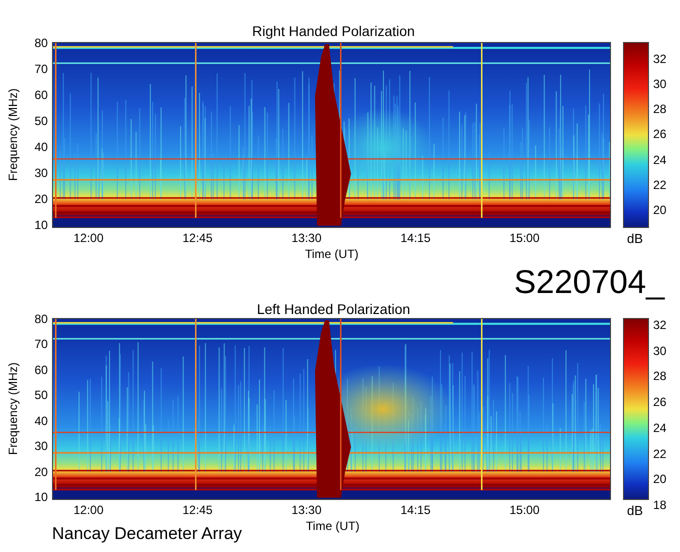 Image resolution: width=680 pixels, height=552 pixels. What do you see at coordinates (333, 32) in the screenshot?
I see `chart-title: Right Handed Polarization` at bounding box center [333, 32].